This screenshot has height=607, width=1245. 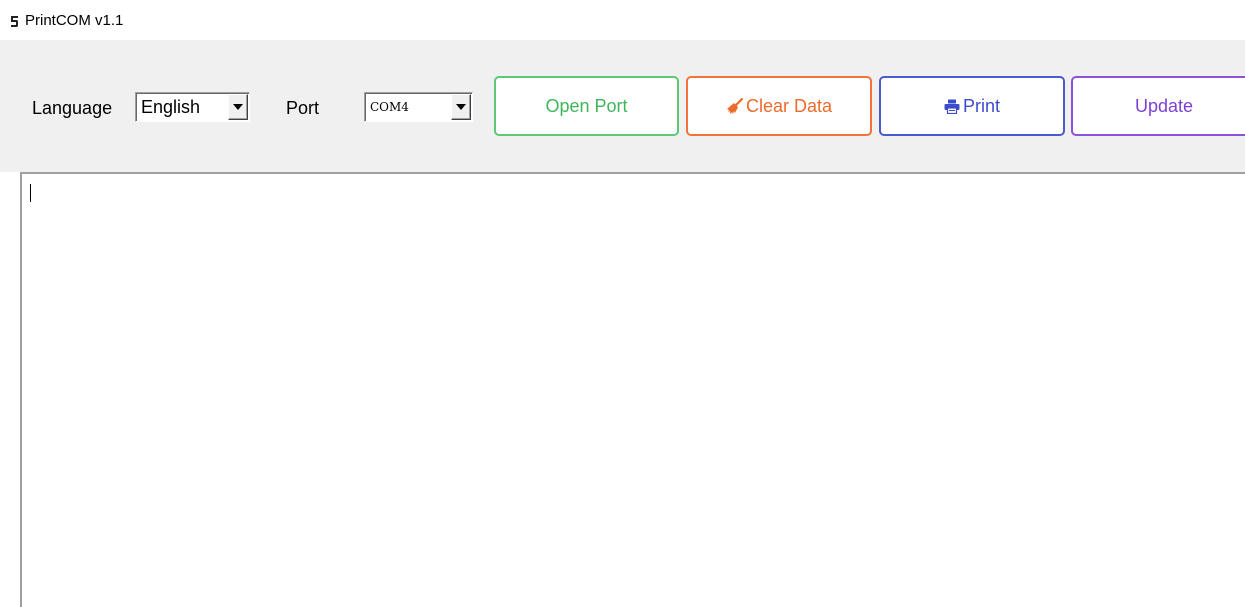 I want to click on open-port-button: Open Port, so click(x=586, y=106).